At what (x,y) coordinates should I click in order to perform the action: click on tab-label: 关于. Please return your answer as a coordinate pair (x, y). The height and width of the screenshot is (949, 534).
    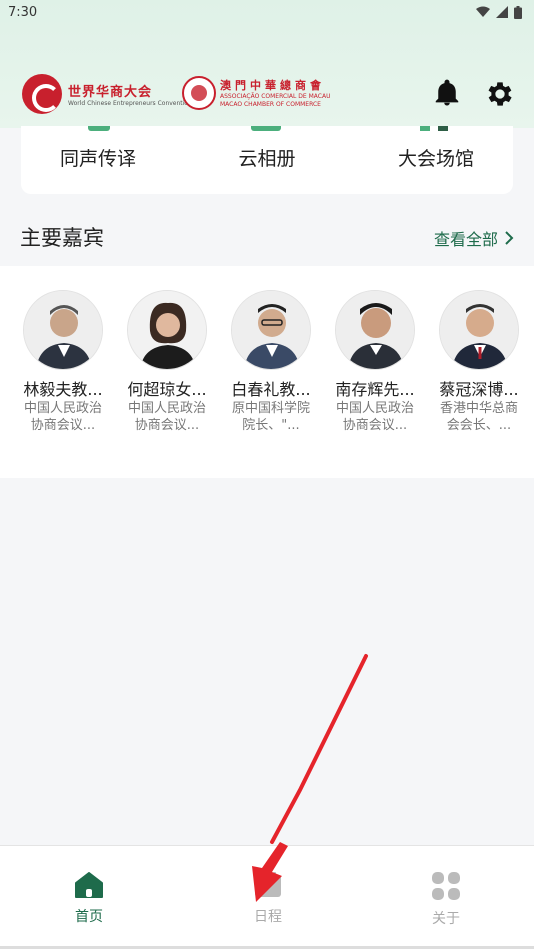
    Looking at the image, I should click on (446, 919).